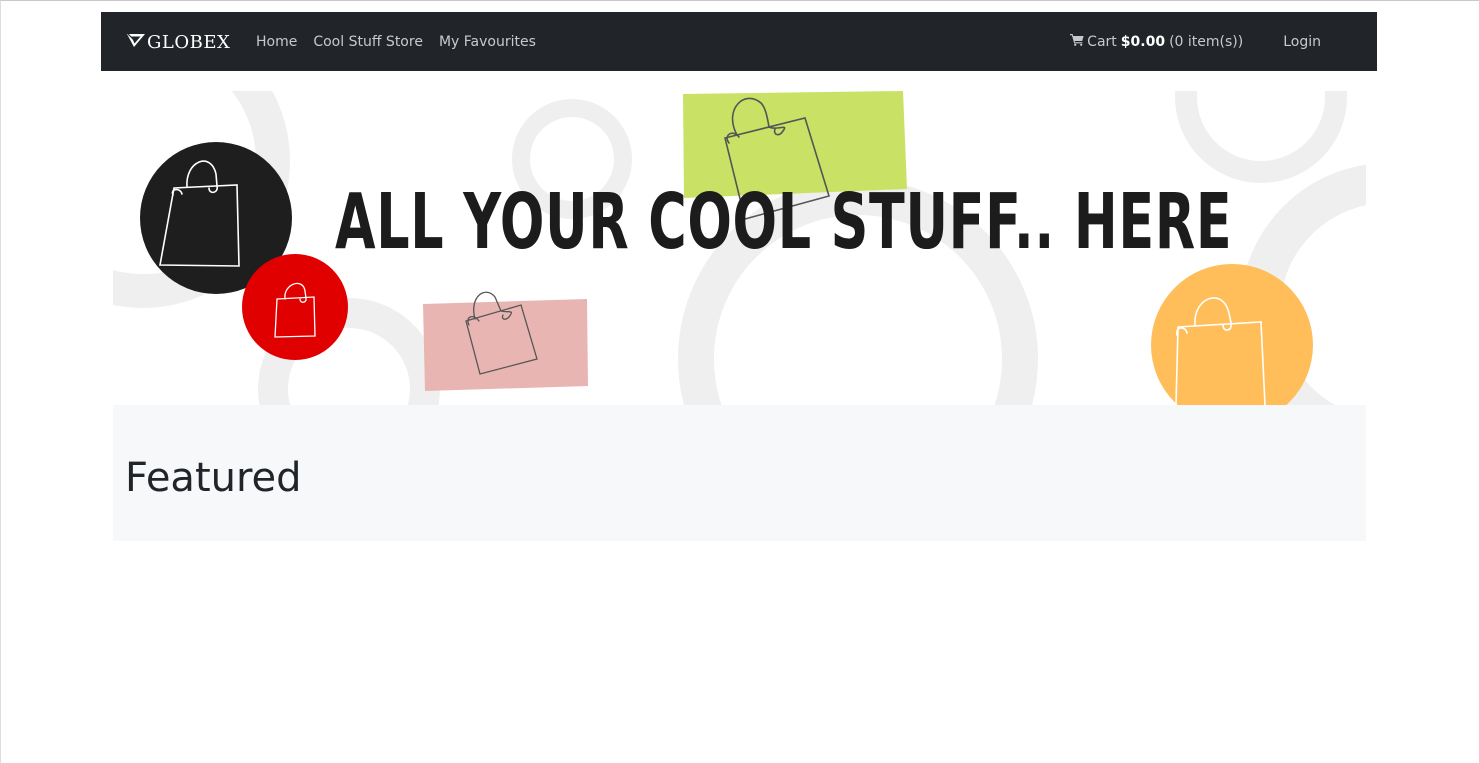 Image resolution: width=1479 pixels, height=763 pixels. Describe the element at coordinates (295, 307) in the screenshot. I see `red-bag-circle` at that location.